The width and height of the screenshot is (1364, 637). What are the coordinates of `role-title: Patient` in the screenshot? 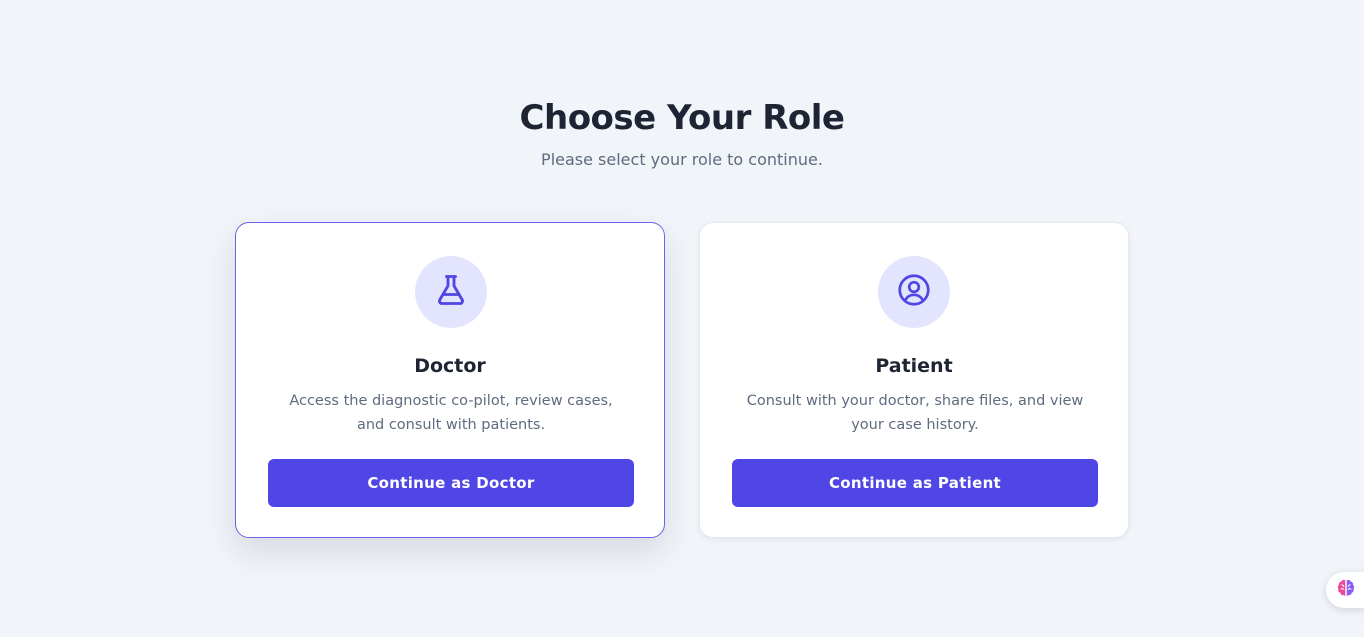 It's located at (914, 366).